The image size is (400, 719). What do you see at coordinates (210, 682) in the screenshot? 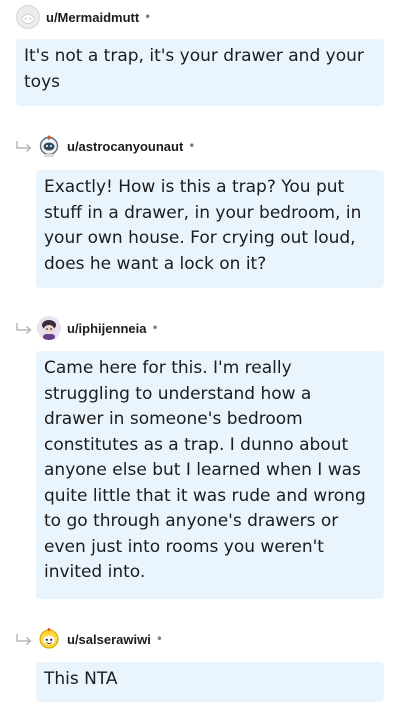
I see `comment-body: This NTA` at bounding box center [210, 682].